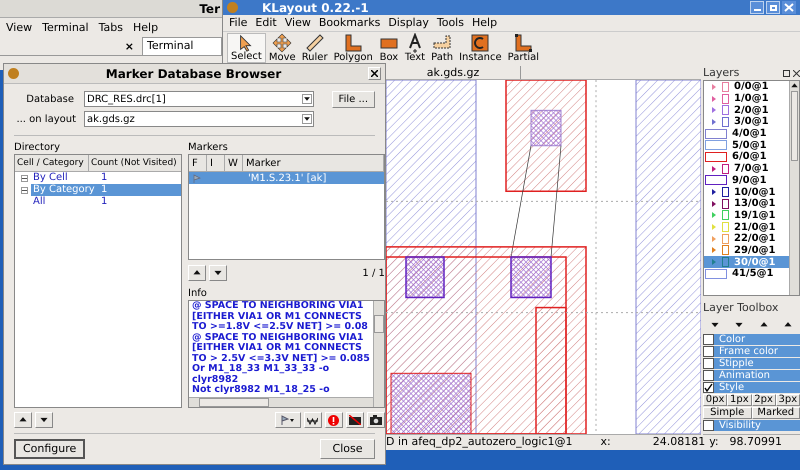  I want to click on layer-item: 1/0@1, so click(746, 98).